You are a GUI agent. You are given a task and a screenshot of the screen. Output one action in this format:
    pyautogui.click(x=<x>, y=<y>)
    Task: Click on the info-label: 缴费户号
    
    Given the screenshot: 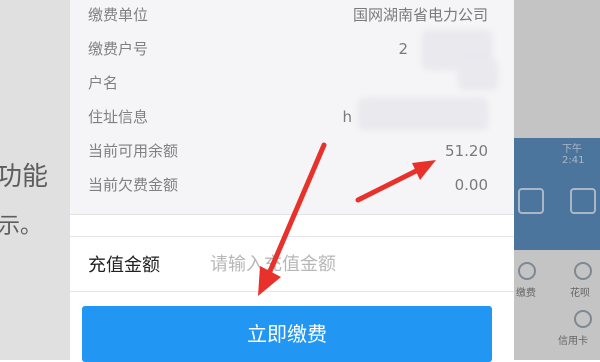 What is the action you would take?
    pyautogui.click(x=118, y=49)
    